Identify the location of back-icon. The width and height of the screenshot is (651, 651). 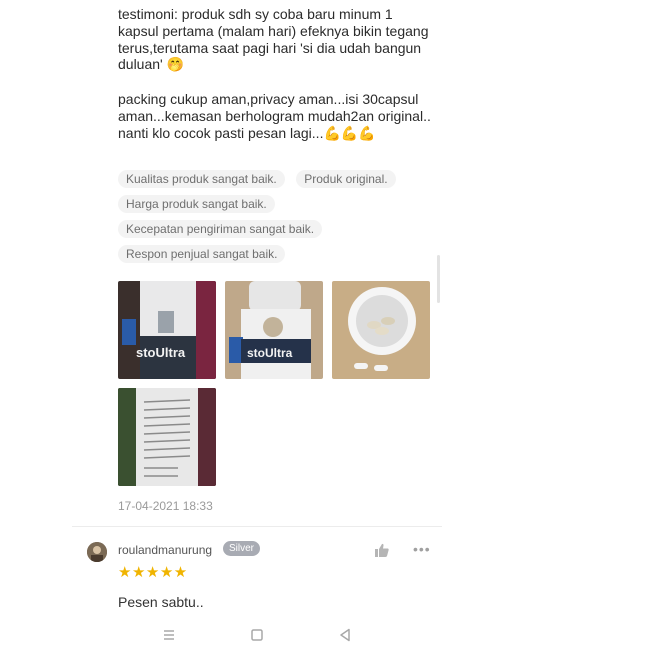
(345, 635).